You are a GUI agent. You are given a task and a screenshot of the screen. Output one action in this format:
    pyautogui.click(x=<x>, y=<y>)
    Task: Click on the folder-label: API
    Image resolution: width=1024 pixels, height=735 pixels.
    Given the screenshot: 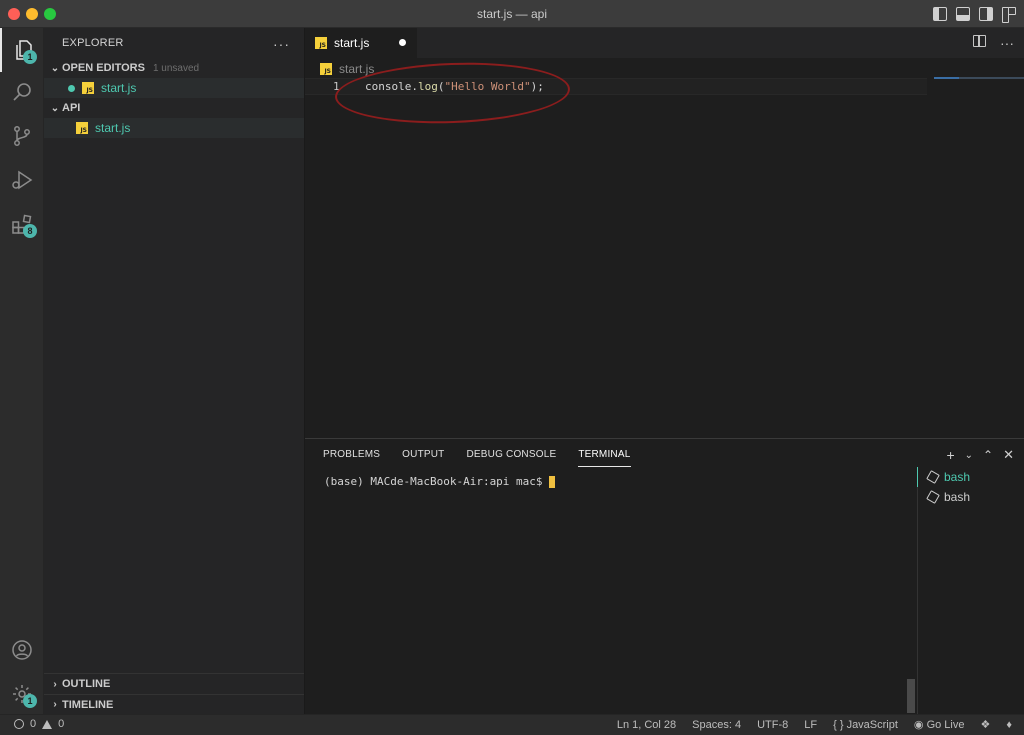 What is the action you would take?
    pyautogui.click(x=71, y=108)
    